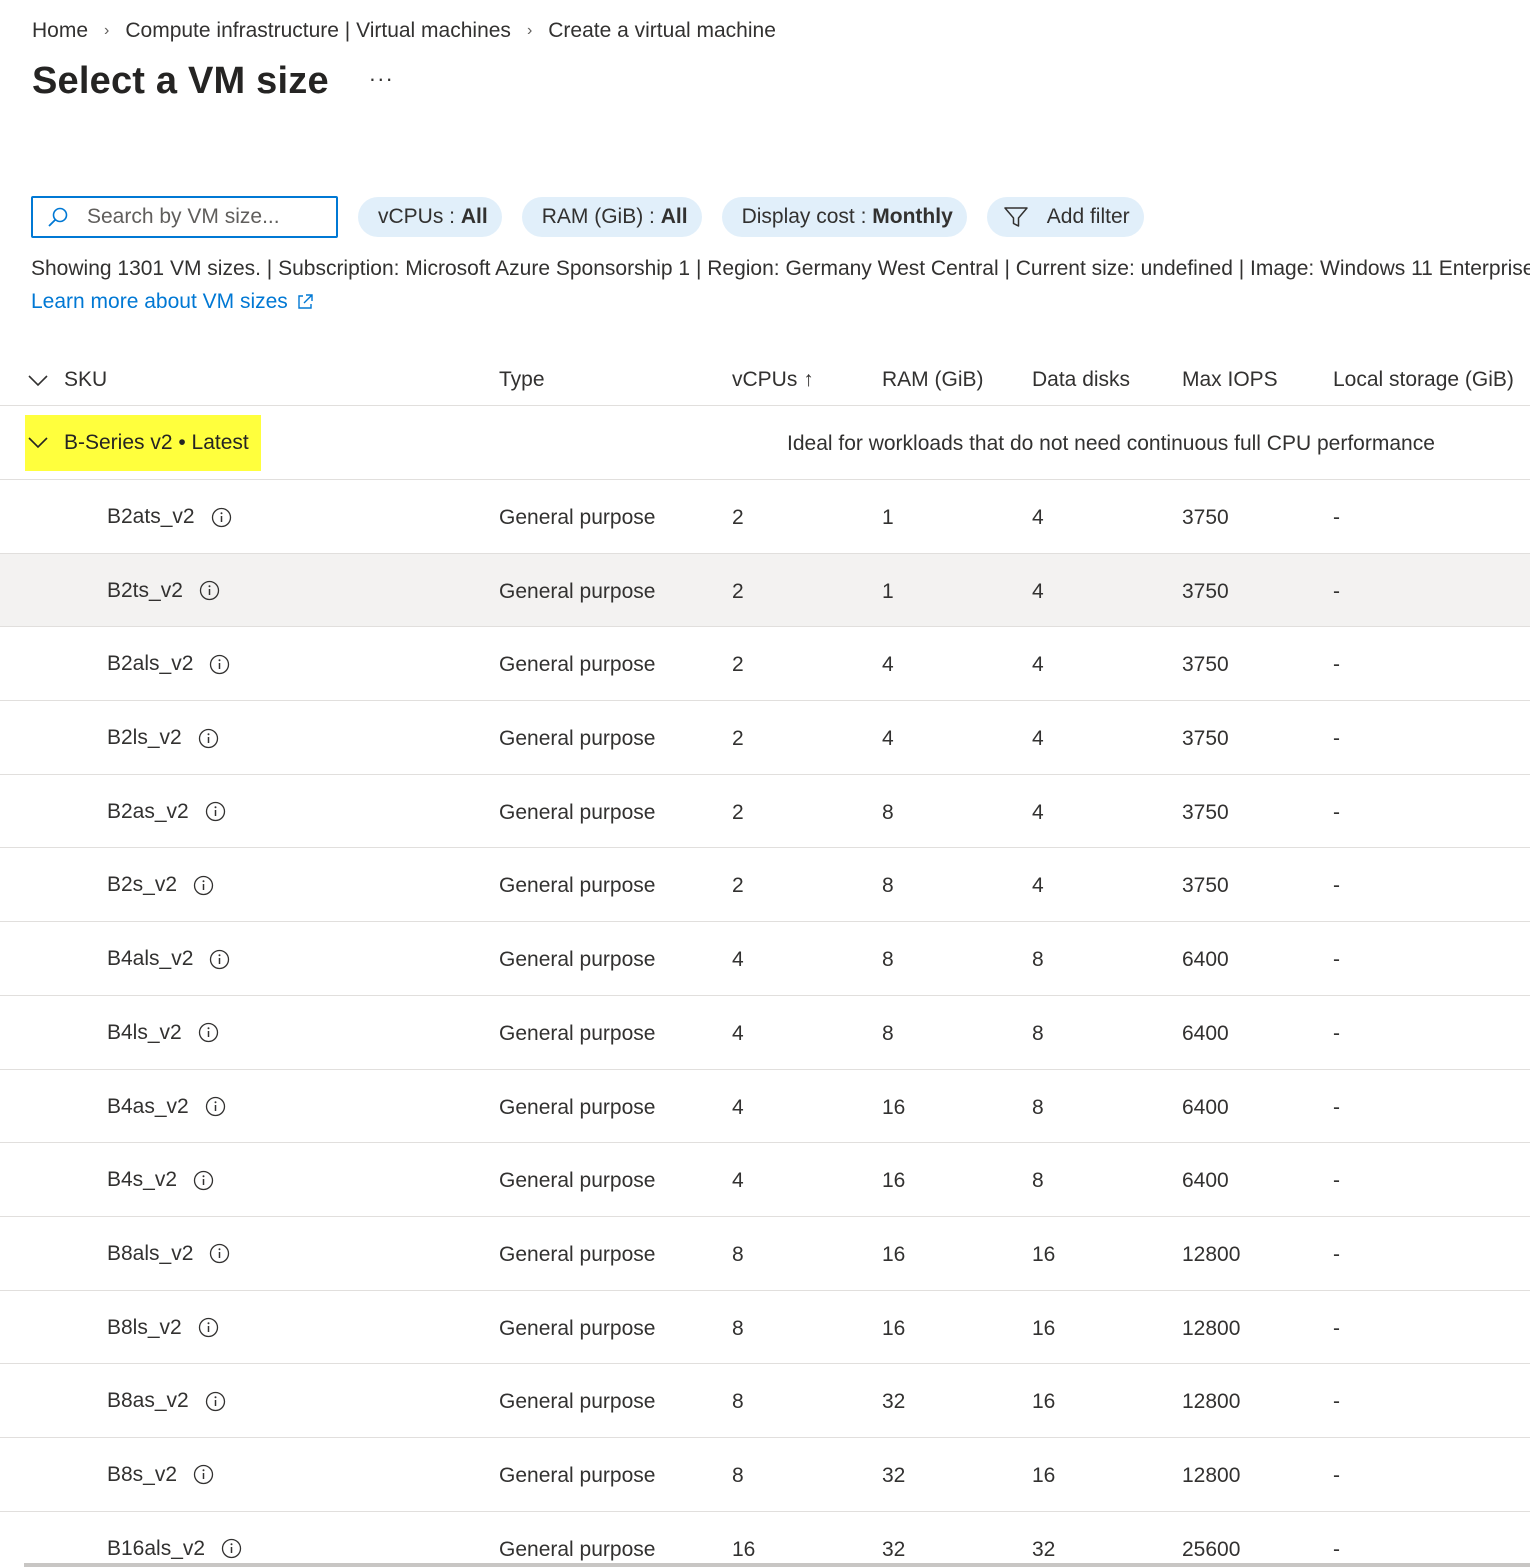 The height and width of the screenshot is (1567, 1530). What do you see at coordinates (804, 216) in the screenshot?
I see `filter-label: Display cost :` at bounding box center [804, 216].